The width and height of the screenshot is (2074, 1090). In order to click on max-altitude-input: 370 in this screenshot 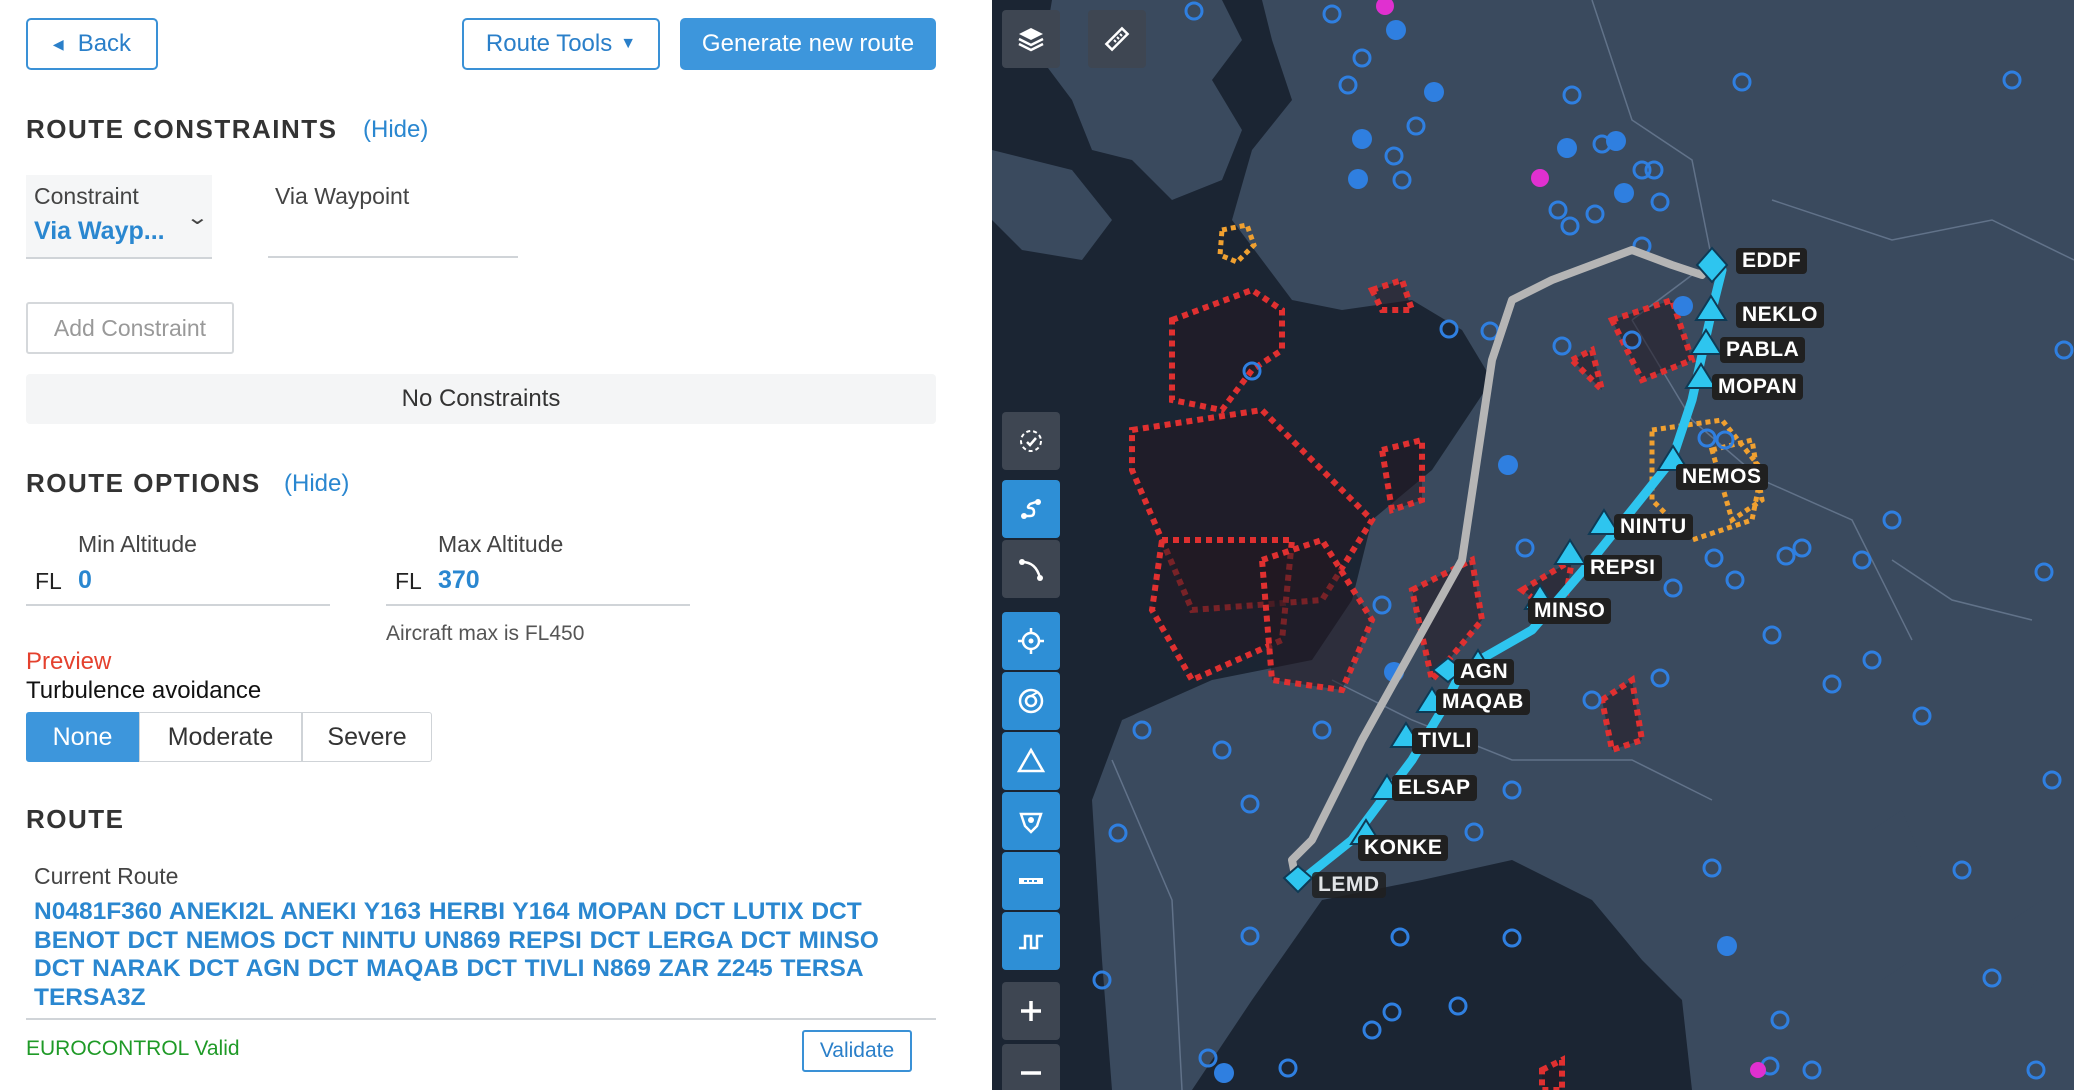, I will do `click(459, 580)`.